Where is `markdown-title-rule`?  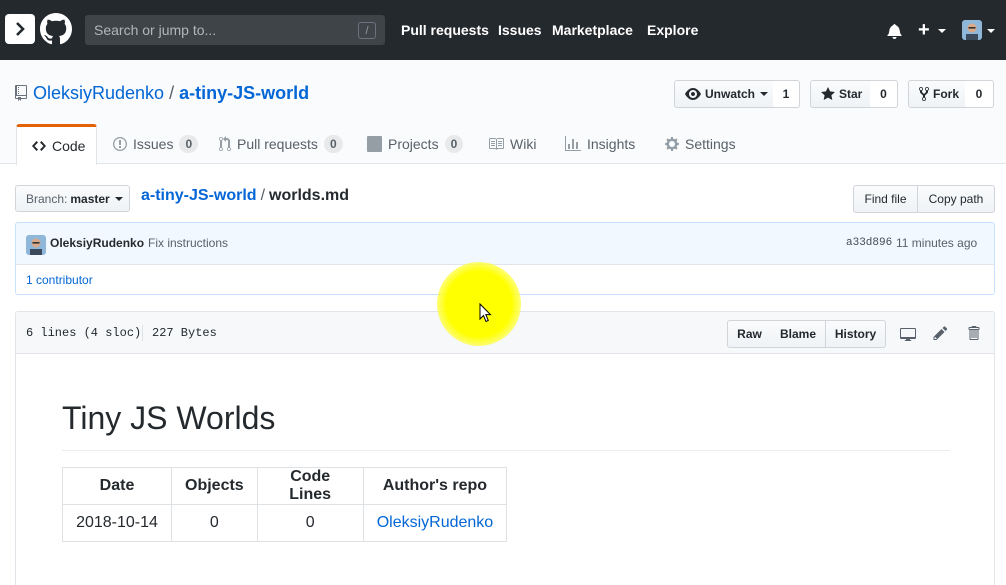 markdown-title-rule is located at coordinates (506, 450).